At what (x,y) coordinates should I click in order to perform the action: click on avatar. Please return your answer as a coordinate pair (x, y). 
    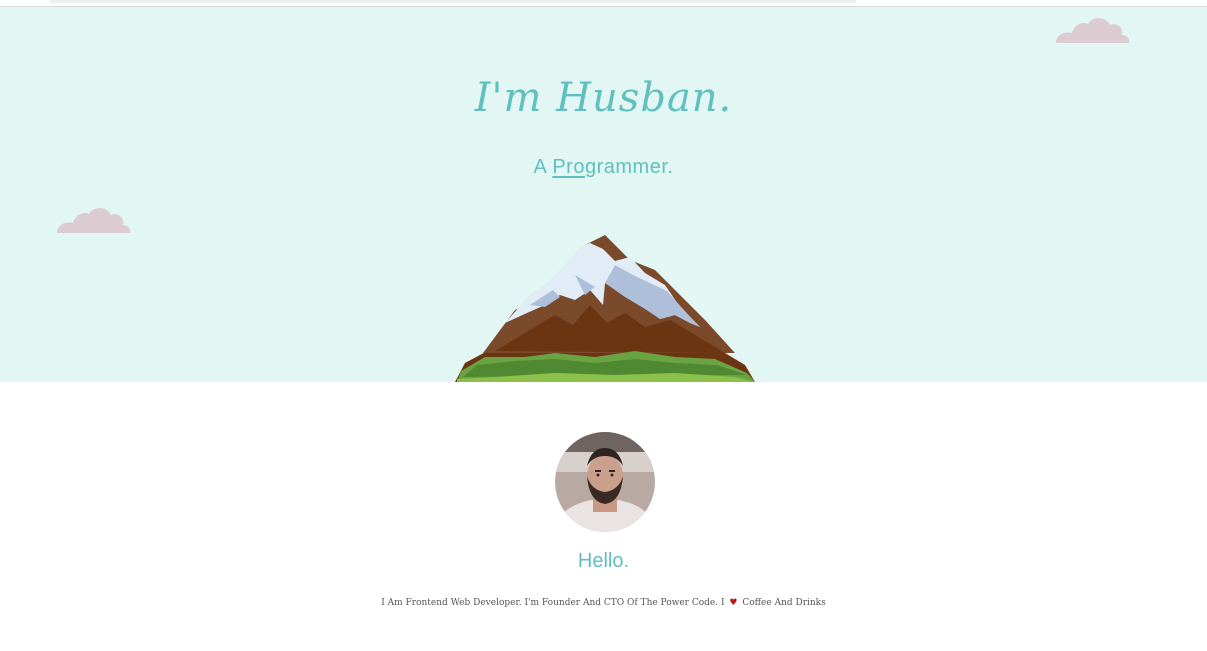
    Looking at the image, I should click on (605, 482).